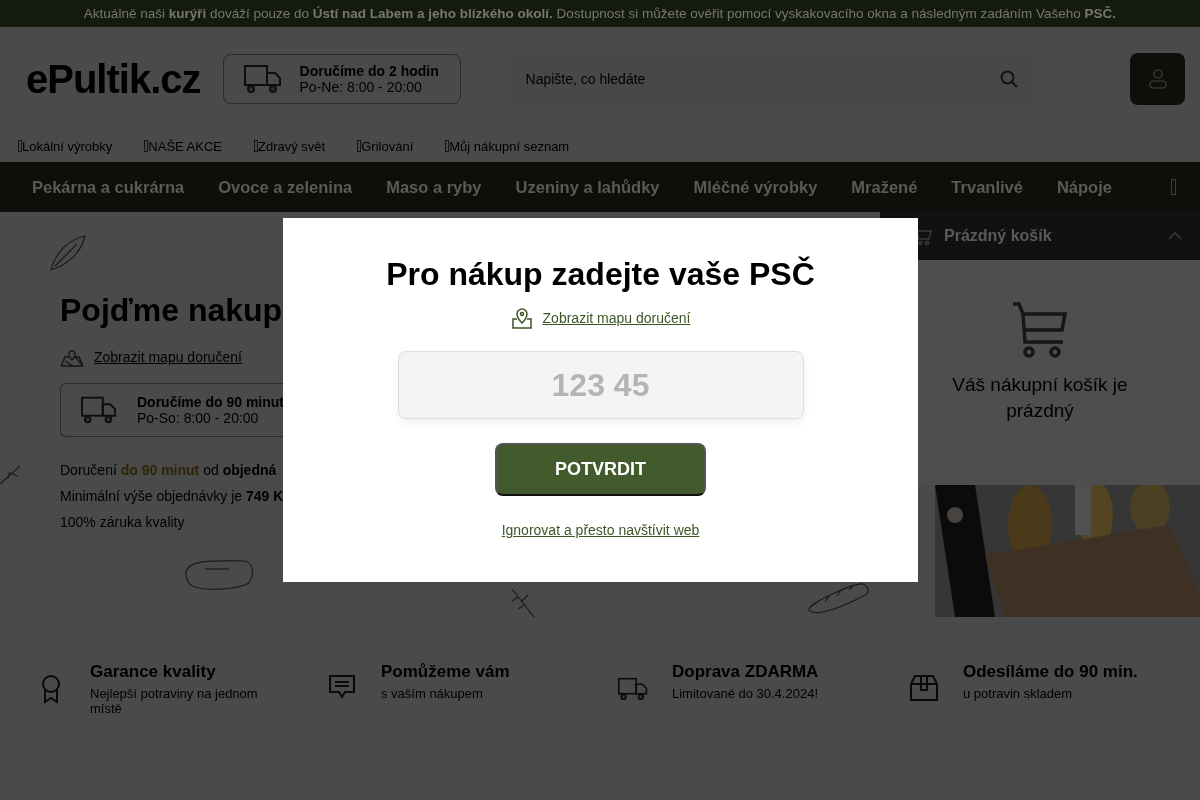 Image resolution: width=1200 pixels, height=800 pixels. What do you see at coordinates (153, 672) in the screenshot?
I see `feature-title: Garance kvality` at bounding box center [153, 672].